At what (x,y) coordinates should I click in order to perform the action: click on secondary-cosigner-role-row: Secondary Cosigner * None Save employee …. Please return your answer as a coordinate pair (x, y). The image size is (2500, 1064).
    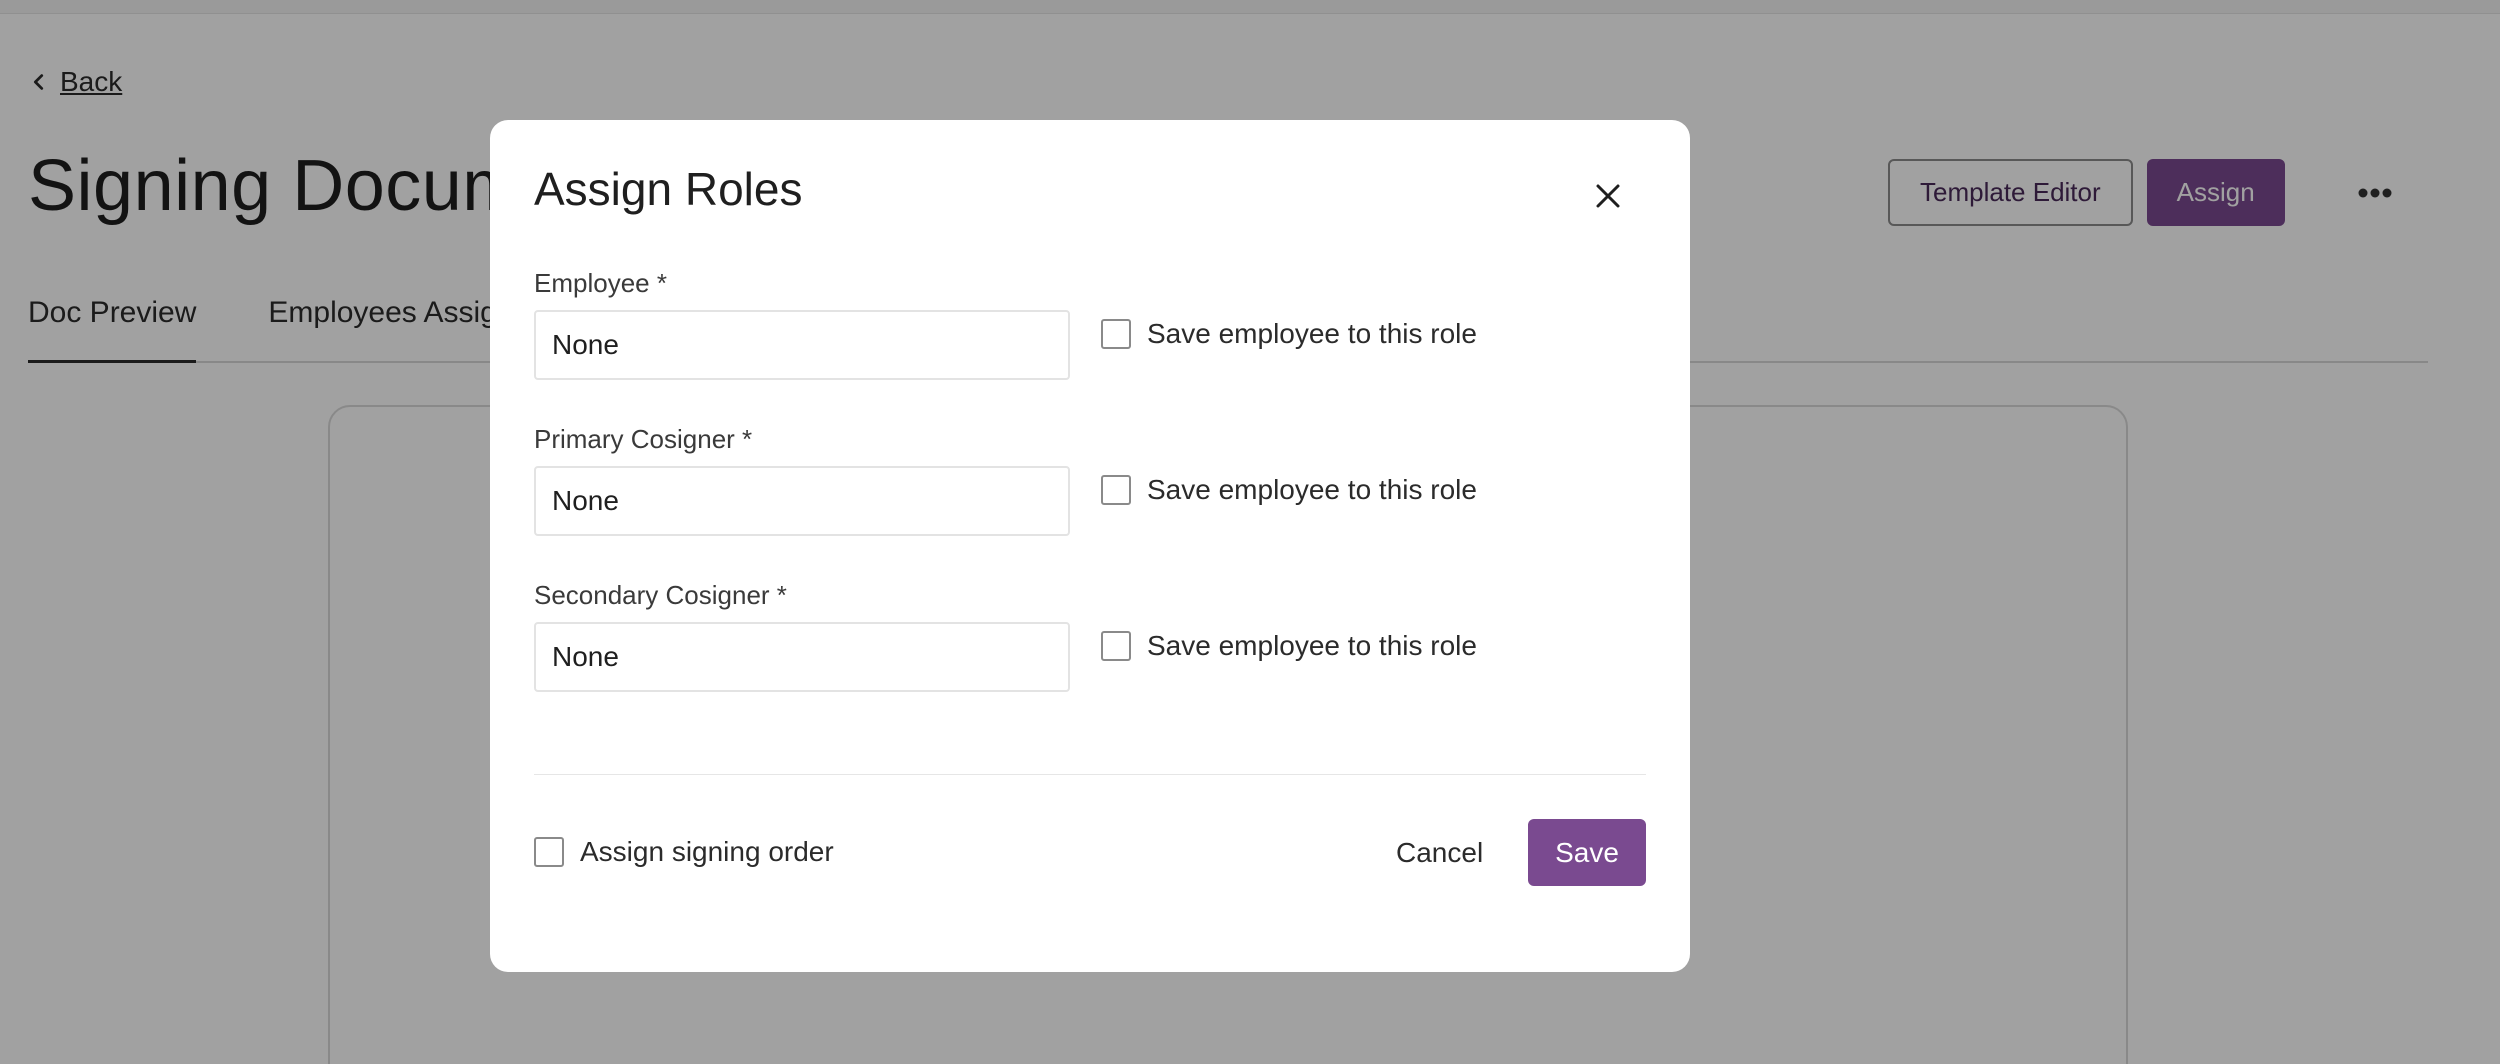
    Looking at the image, I should click on (1094, 636).